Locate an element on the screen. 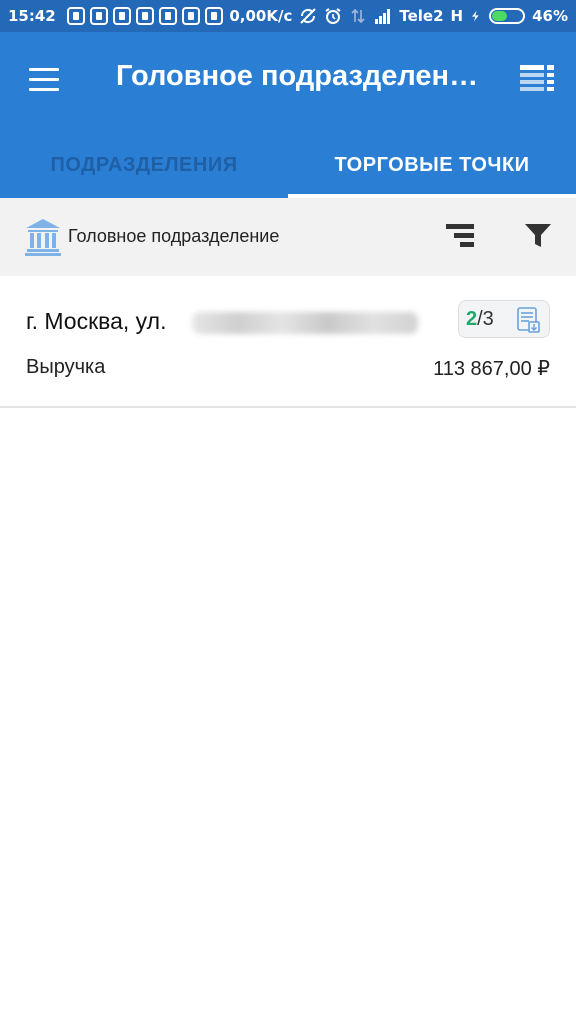 The height and width of the screenshot is (1024, 576). tab-bar: ПОДРАЗДЕЛЕНИЯ ТОРГОВЫЕ ТОЧКИ is located at coordinates (288, 165).